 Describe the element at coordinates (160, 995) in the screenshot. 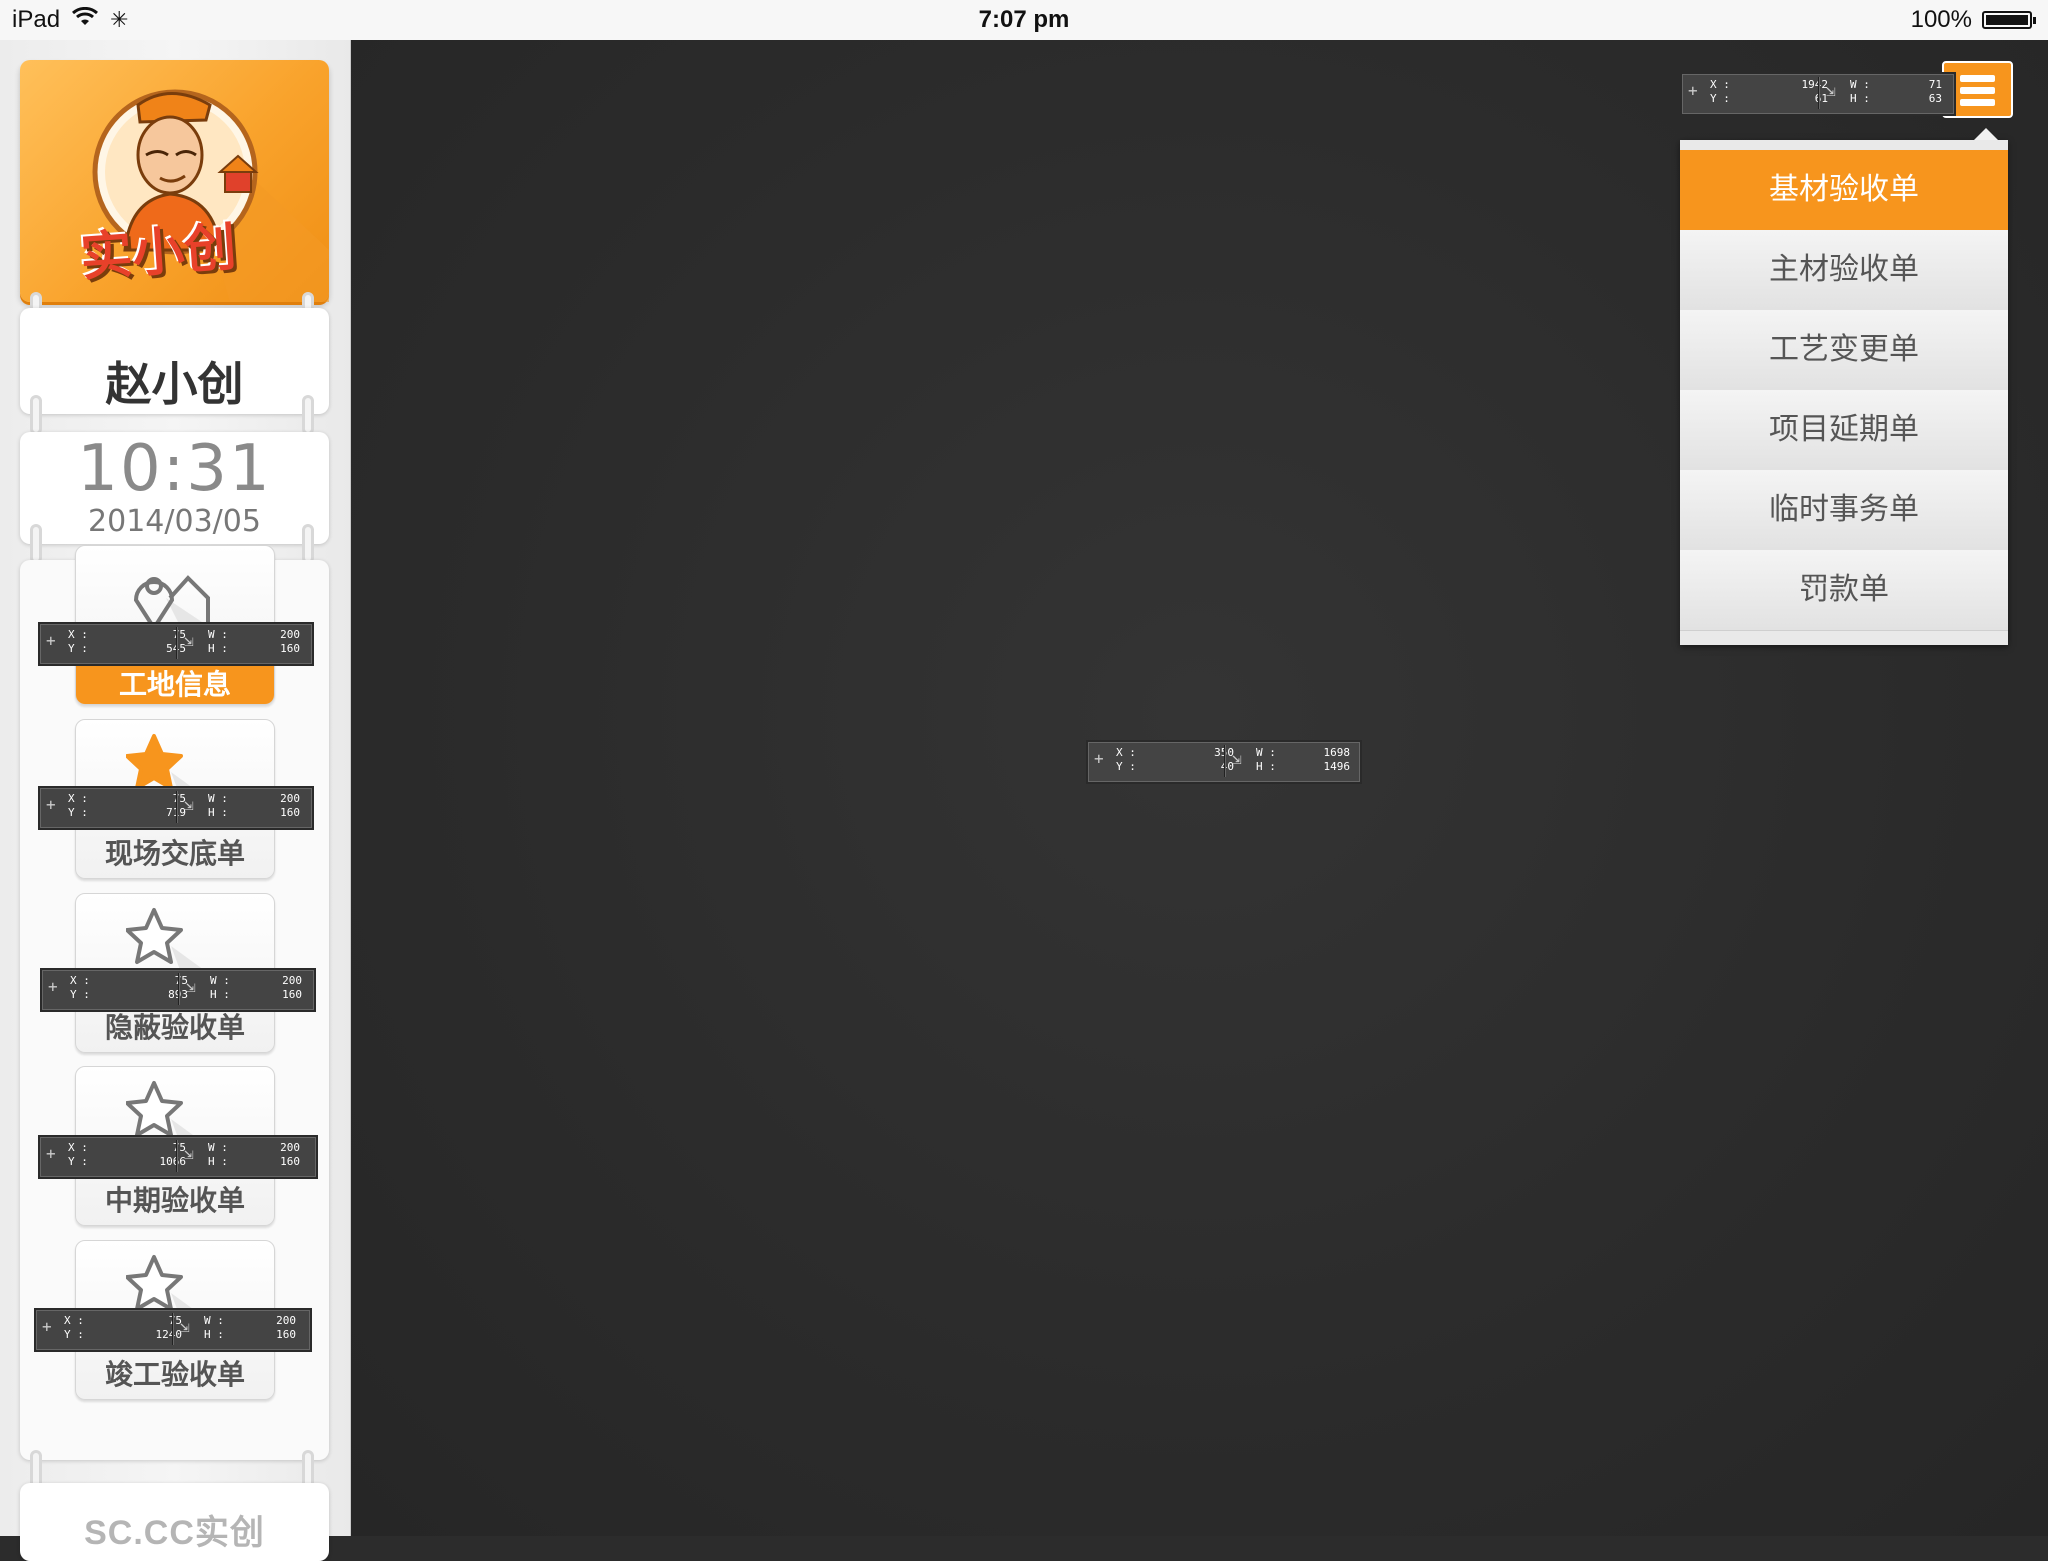

I see `y-value: 893` at that location.